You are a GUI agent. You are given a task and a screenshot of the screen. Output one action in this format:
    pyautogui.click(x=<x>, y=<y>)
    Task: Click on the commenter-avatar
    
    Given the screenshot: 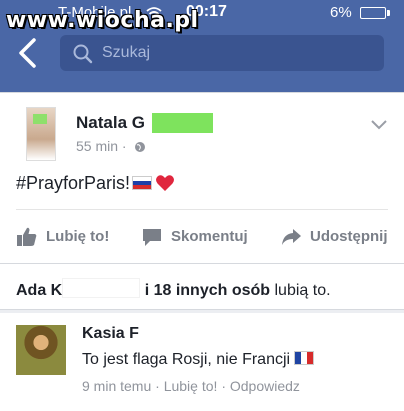 What is the action you would take?
    pyautogui.click(x=41, y=350)
    